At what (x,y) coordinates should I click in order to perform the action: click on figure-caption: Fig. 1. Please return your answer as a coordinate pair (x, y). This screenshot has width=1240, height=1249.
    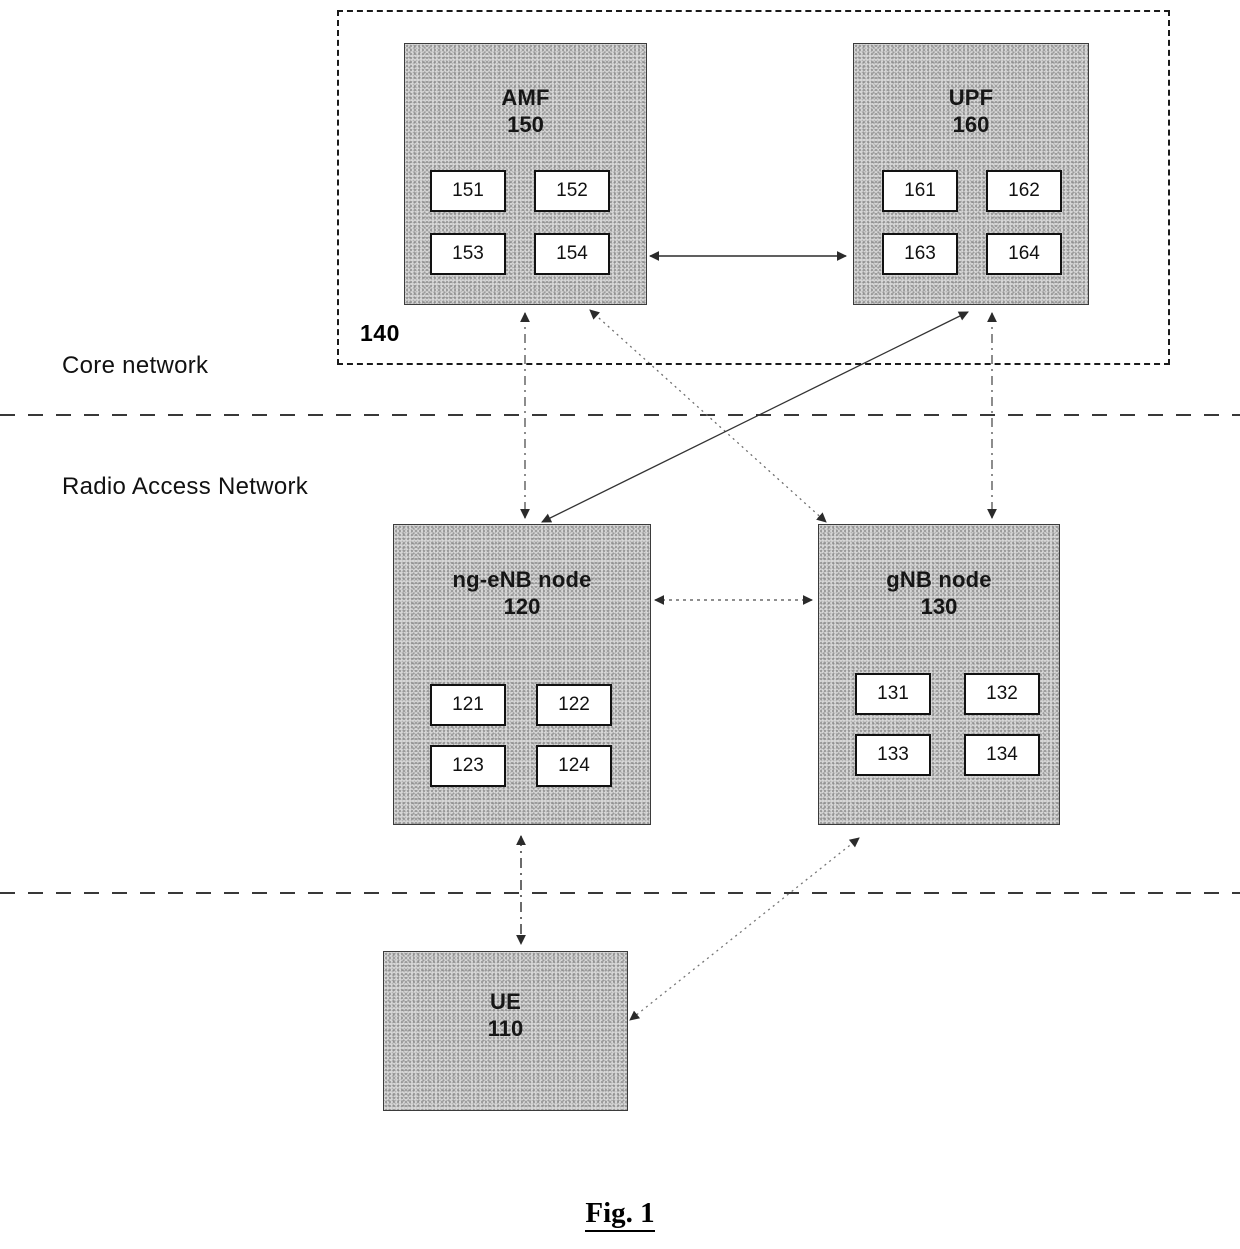
    Looking at the image, I should click on (620, 1214).